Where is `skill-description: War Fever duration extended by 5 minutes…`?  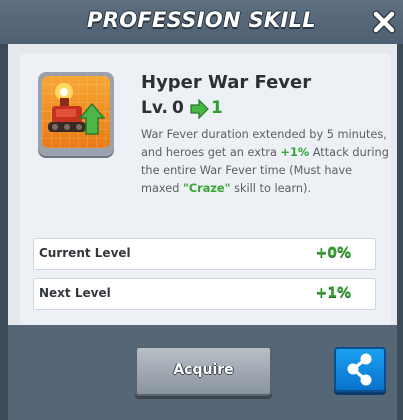 skill-description: War Fever duration extended by 5 minutes… is located at coordinates (266, 162).